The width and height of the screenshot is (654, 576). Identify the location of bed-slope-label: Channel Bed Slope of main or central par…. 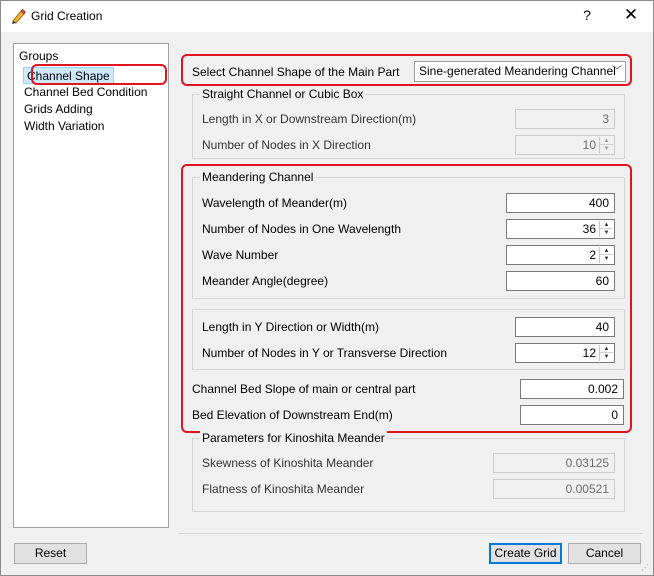
(304, 389).